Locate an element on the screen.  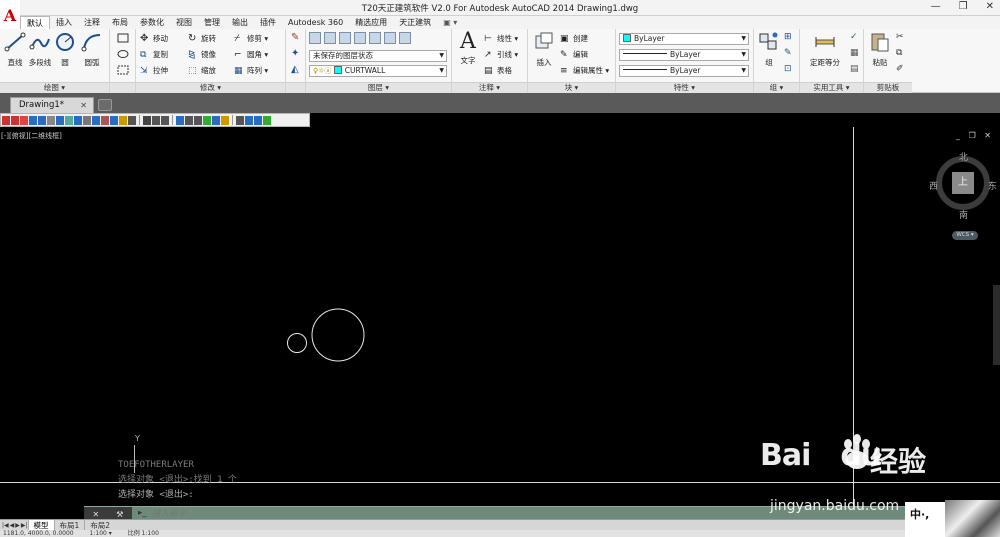
tool-hatch-icon is located at coordinates (147, 120).